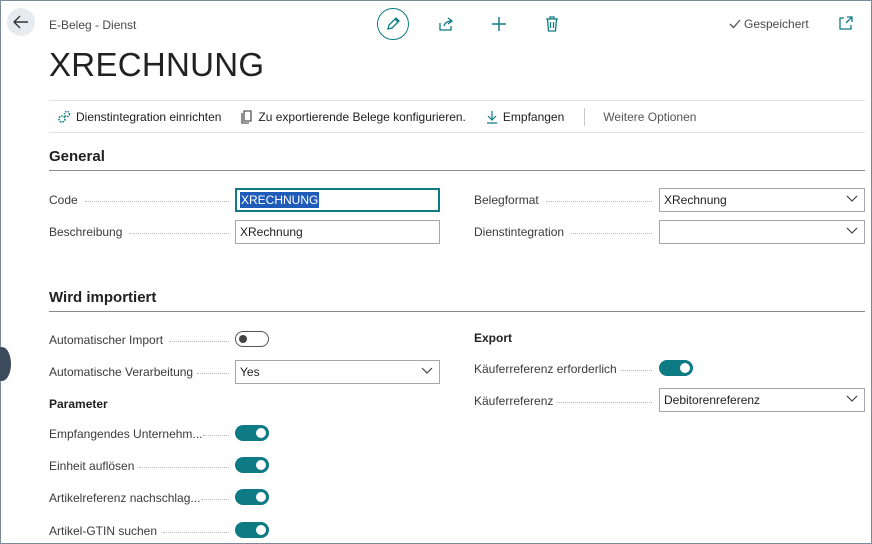  What do you see at coordinates (735, 24) in the screenshot?
I see `check-icon` at bounding box center [735, 24].